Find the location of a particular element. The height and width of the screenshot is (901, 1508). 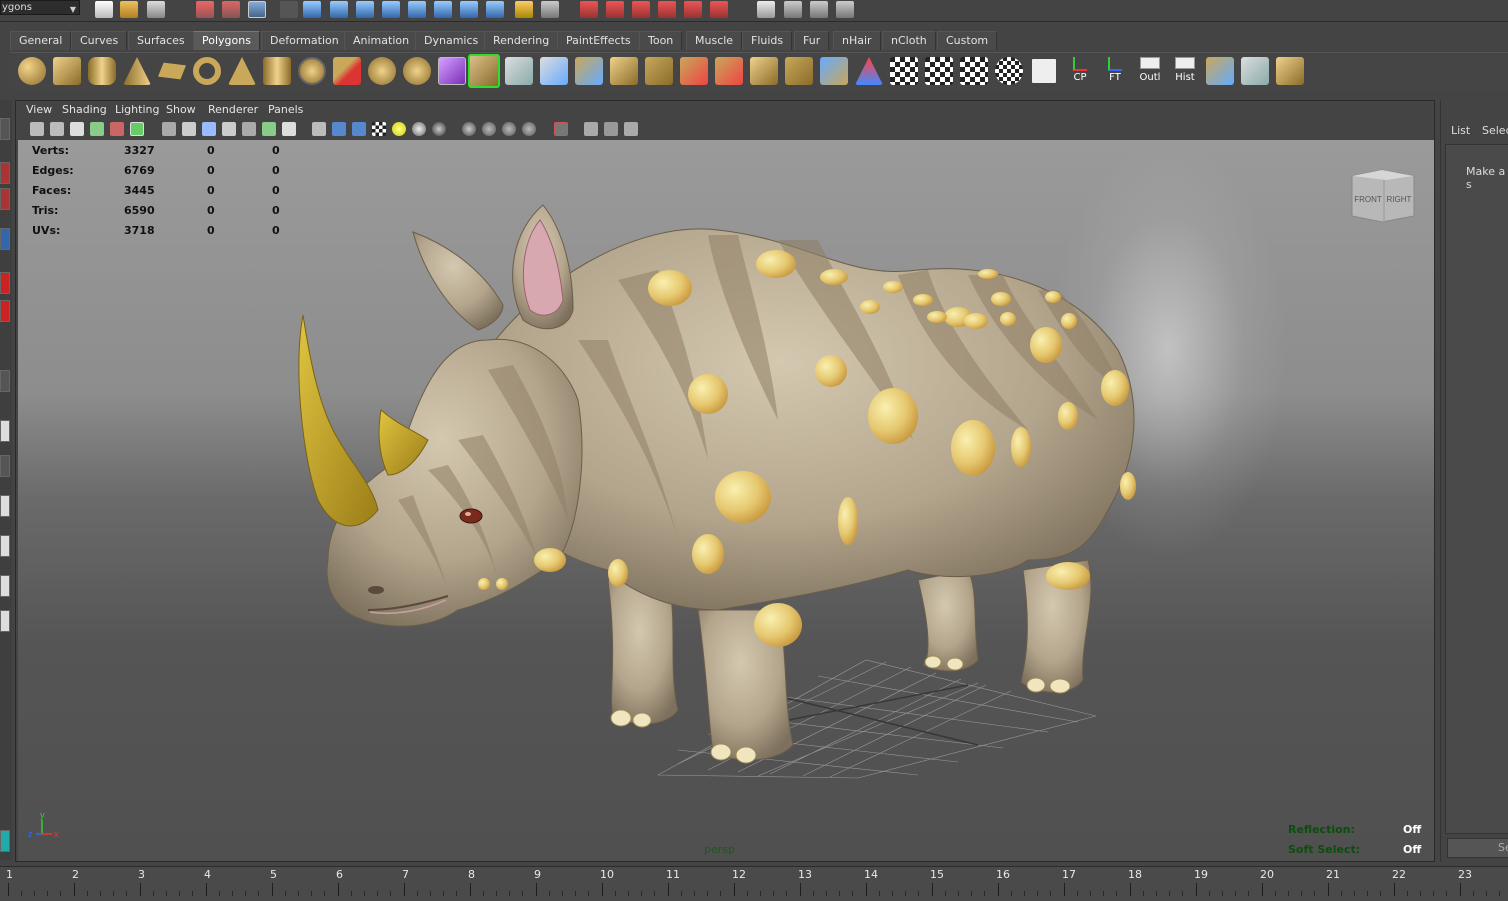

menu-shading: Shading is located at coordinates (84, 109).